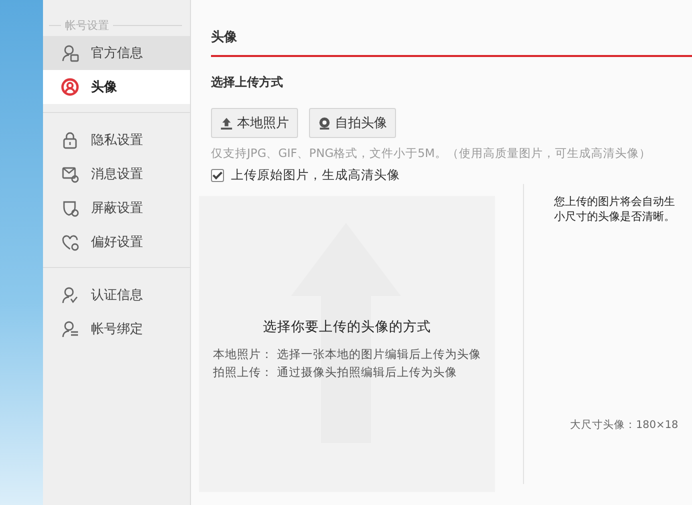 This screenshot has width=692, height=505. I want to click on sidebar-item: 帐号绑定, so click(116, 329).